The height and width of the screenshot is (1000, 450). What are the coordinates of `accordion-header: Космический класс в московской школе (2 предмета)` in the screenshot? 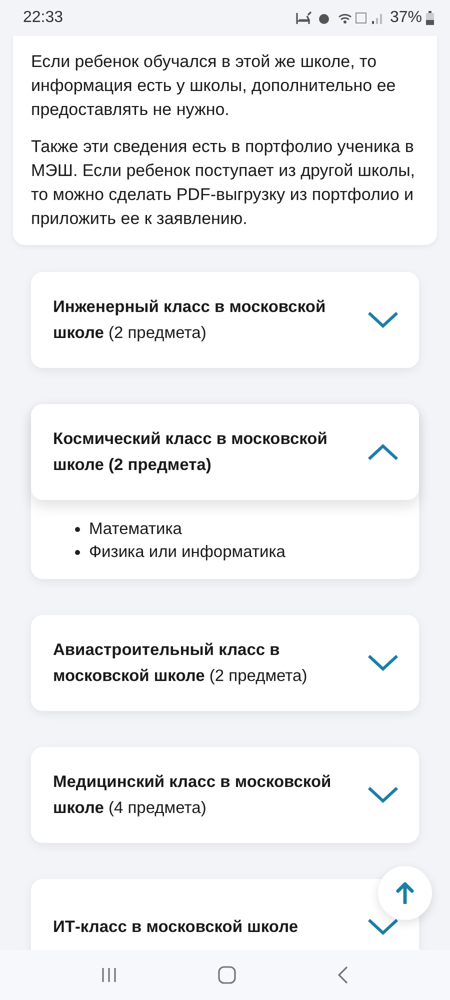 It's located at (225, 452).